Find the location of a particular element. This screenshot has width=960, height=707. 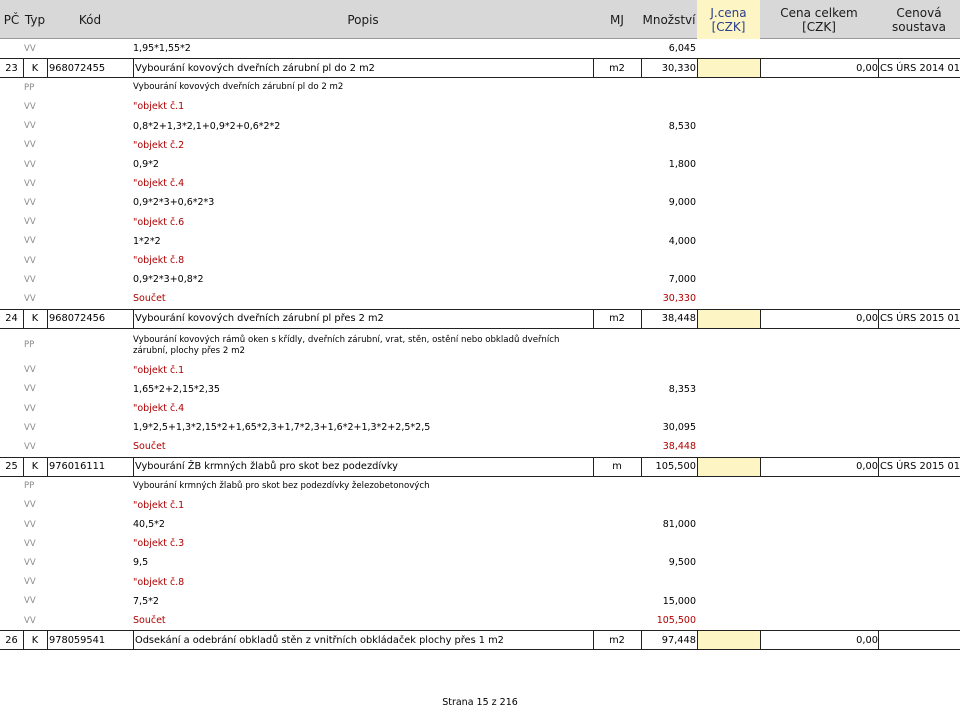

sum-row: VV Součet 30,330 is located at coordinates (480, 298).